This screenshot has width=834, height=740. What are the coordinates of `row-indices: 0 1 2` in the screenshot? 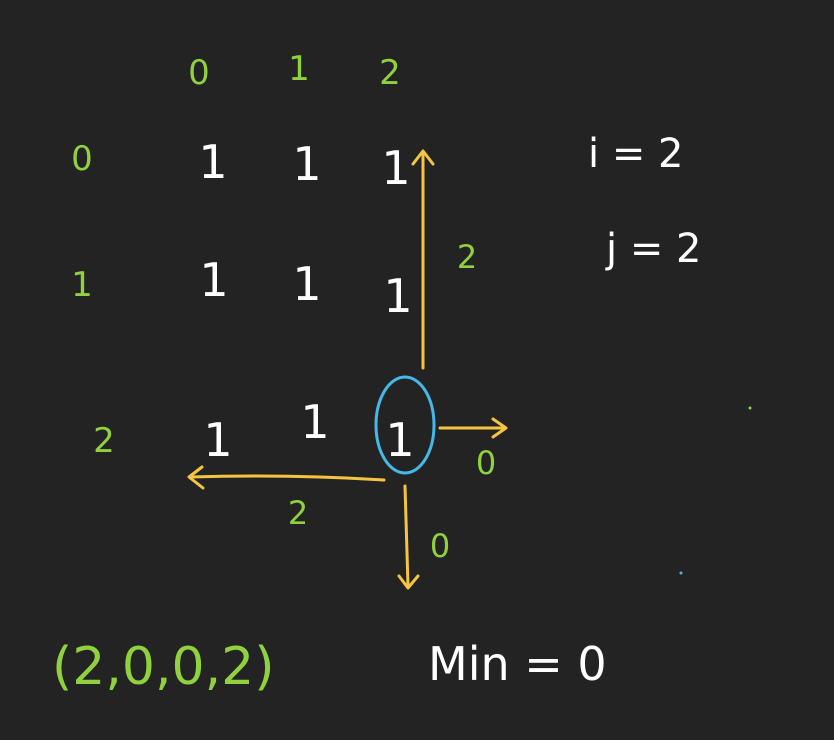 It's located at (93, 300).